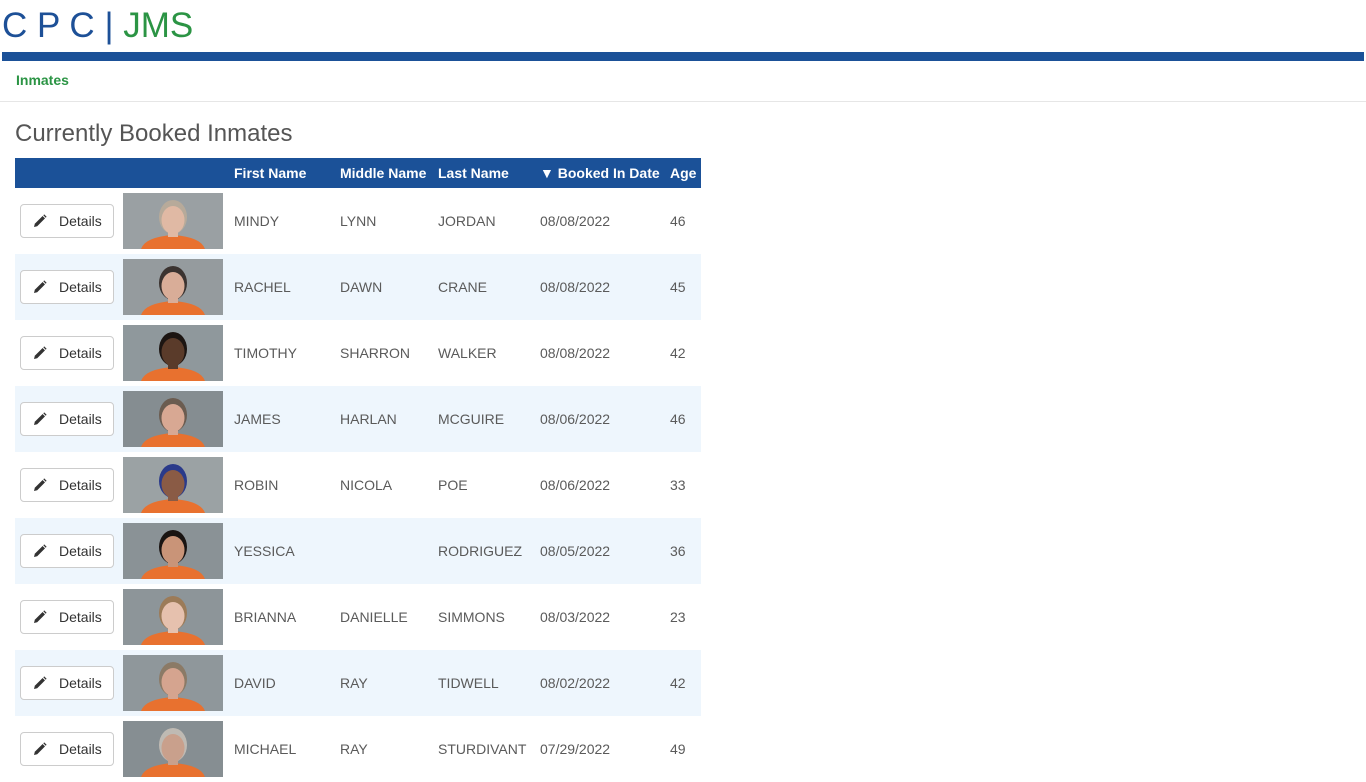 The width and height of the screenshot is (1366, 782). Describe the element at coordinates (381, 551) in the screenshot. I see `middle-name-cell` at that location.